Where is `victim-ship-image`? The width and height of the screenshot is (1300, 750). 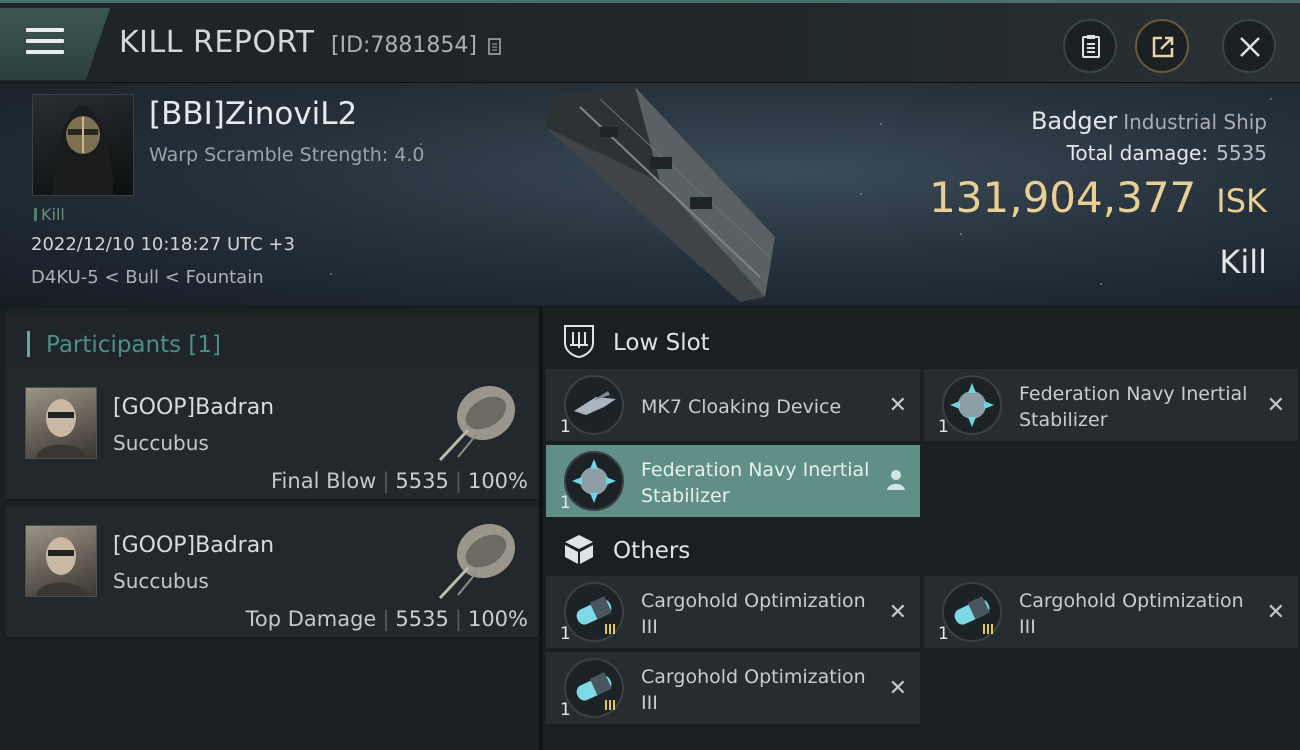 victim-ship-image is located at coordinates (660, 194).